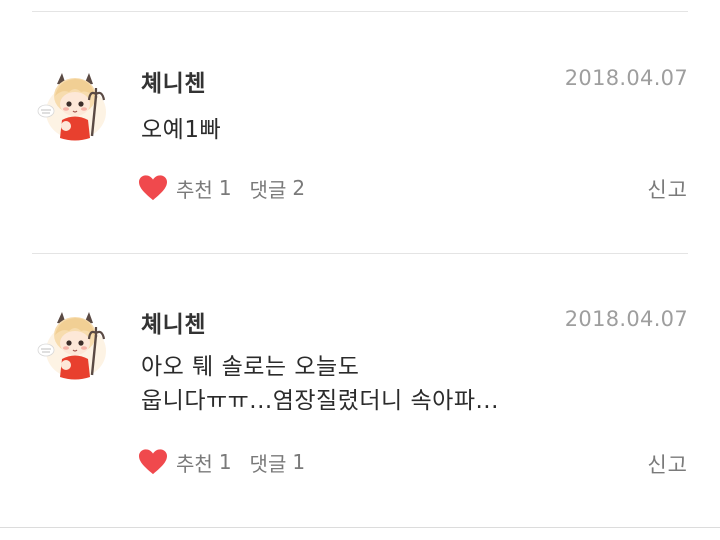  Describe the element at coordinates (299, 462) in the screenshot. I see `reply-count: 1` at that location.